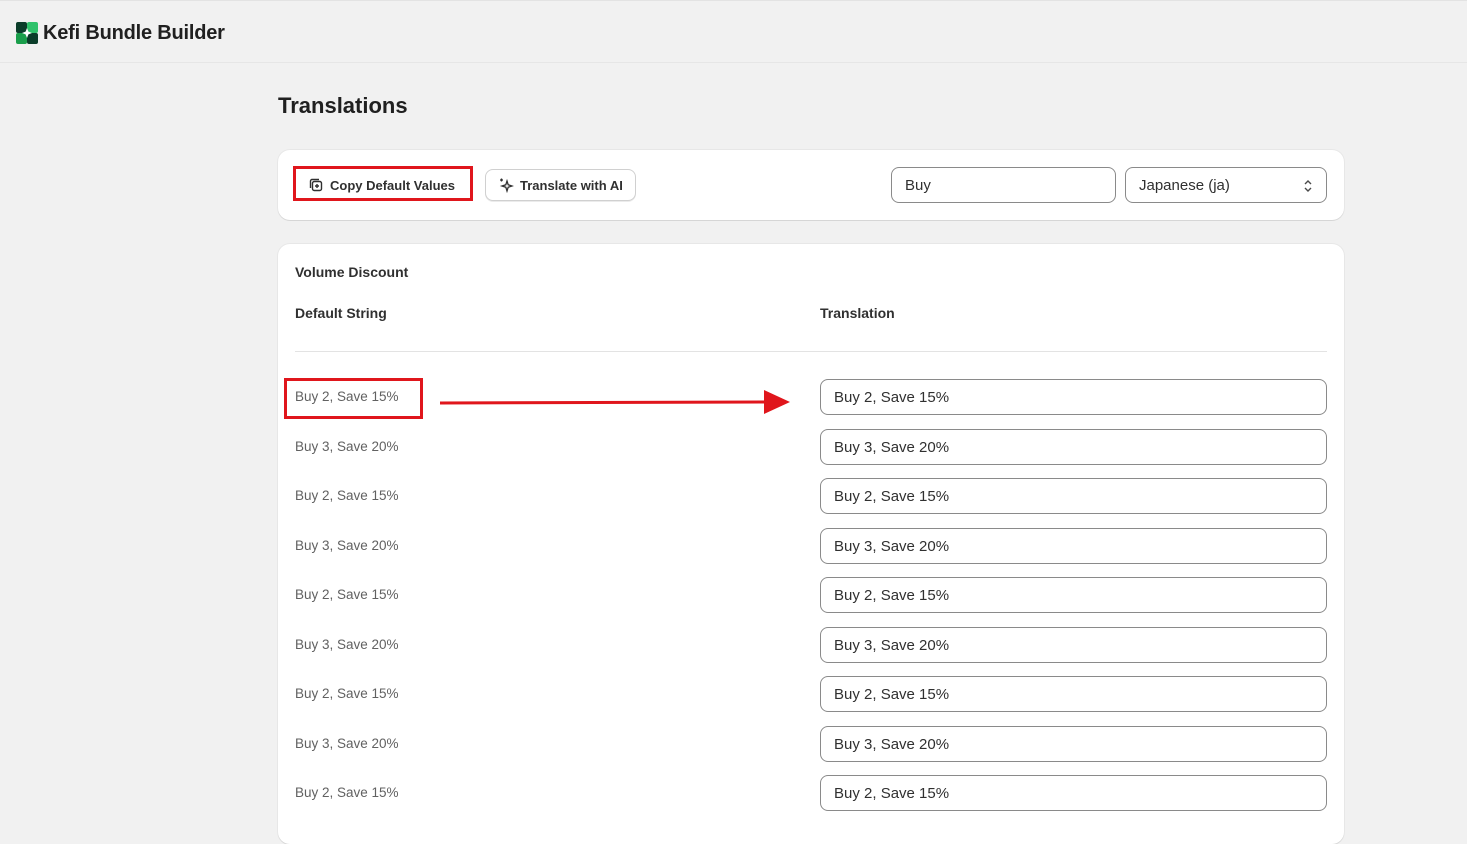  I want to click on arrow-icon, so click(615, 402).